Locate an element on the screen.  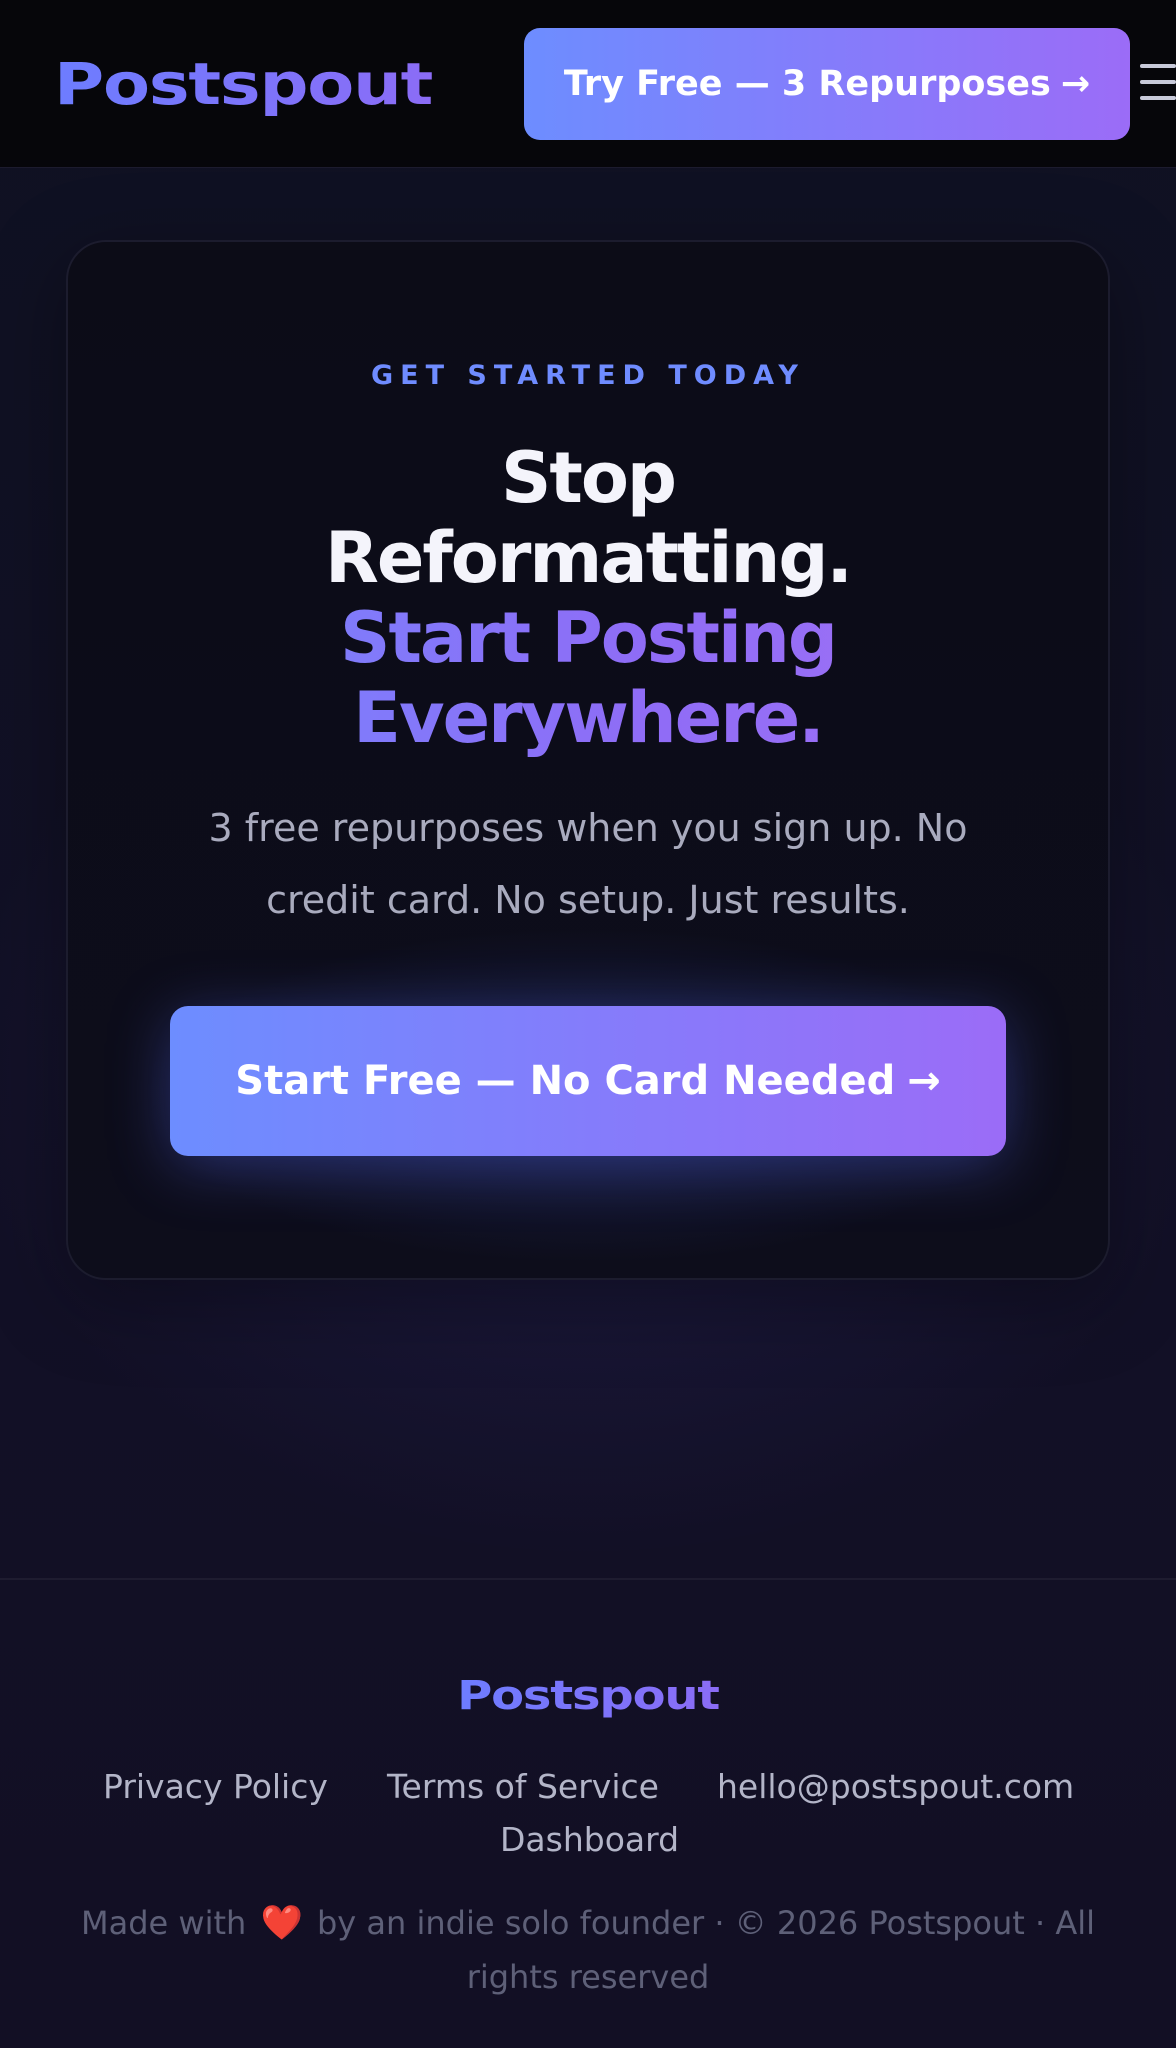
brand-logo: Postspout is located at coordinates (243, 84).